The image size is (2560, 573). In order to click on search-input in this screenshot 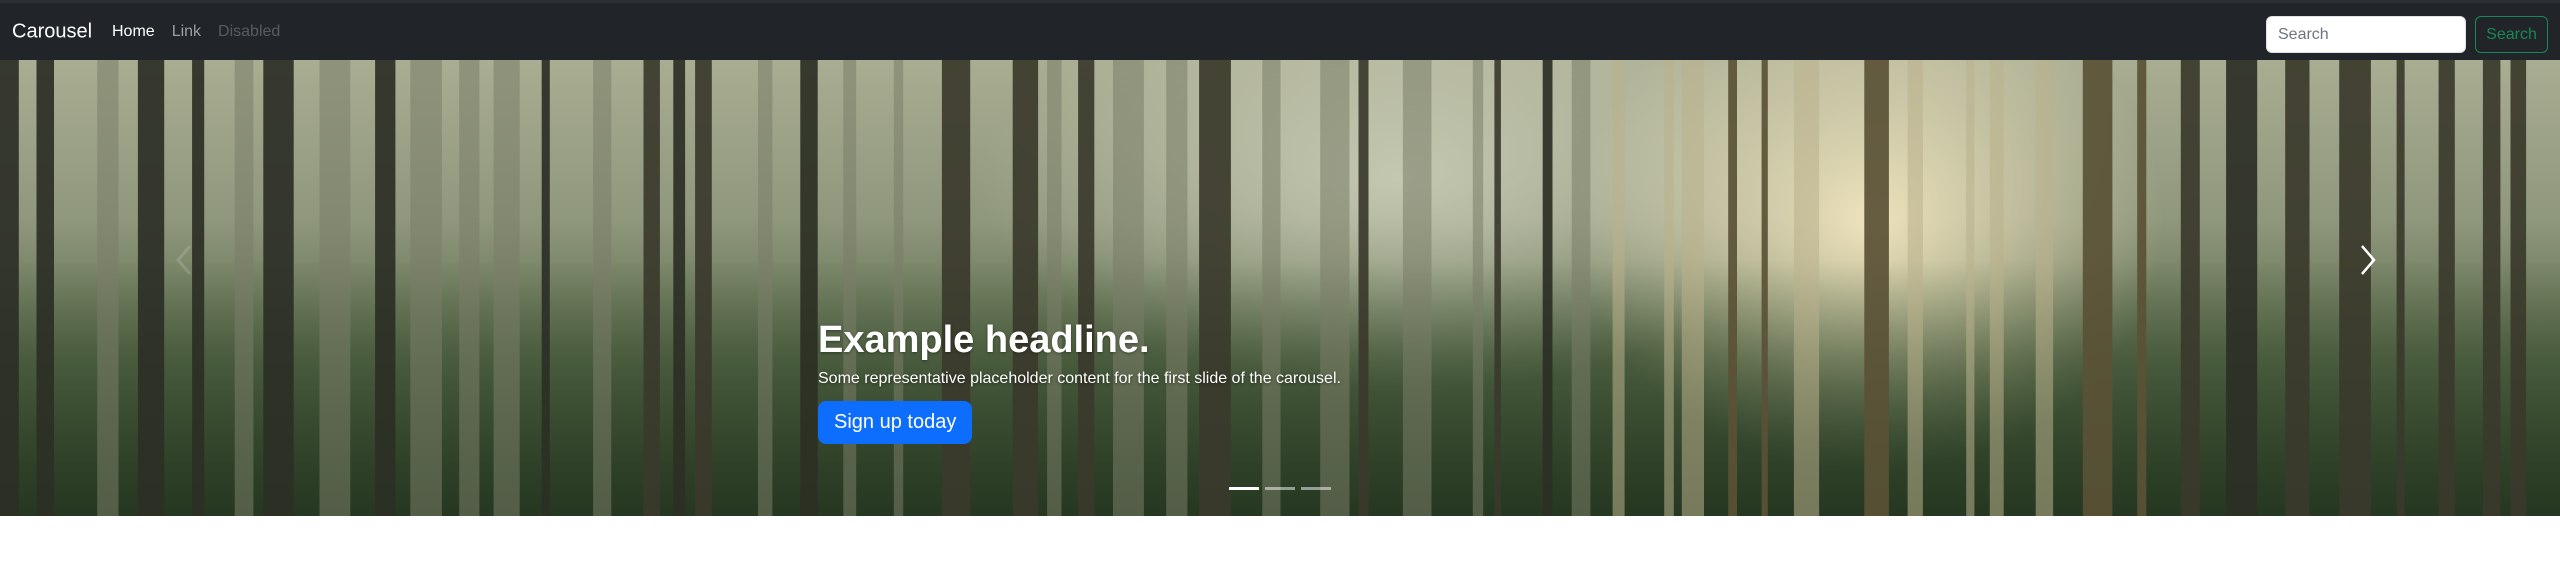, I will do `click(2366, 34)`.